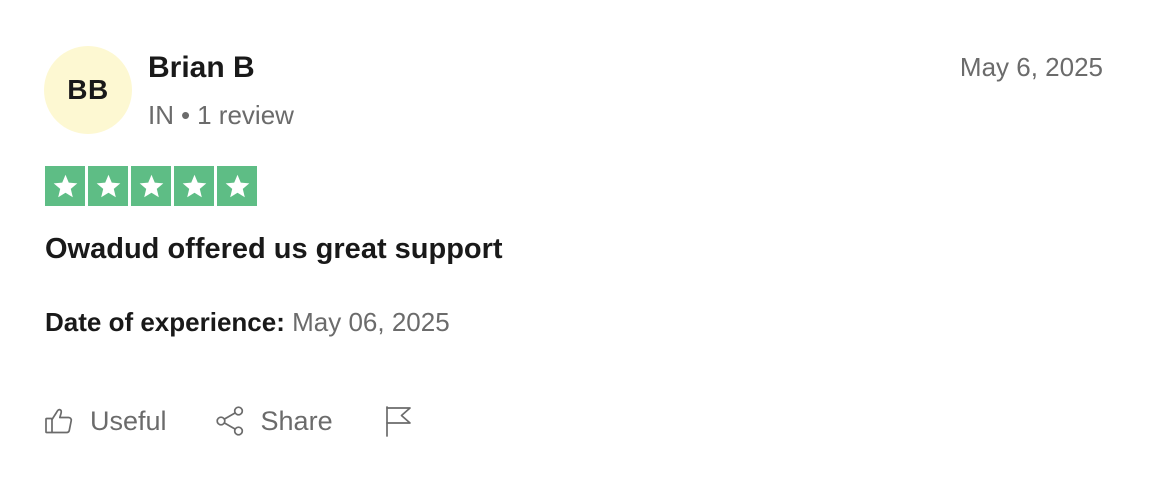 This screenshot has height=492, width=1150. What do you see at coordinates (245, 115) in the screenshot?
I see `reviewer-review-count: 1 review` at bounding box center [245, 115].